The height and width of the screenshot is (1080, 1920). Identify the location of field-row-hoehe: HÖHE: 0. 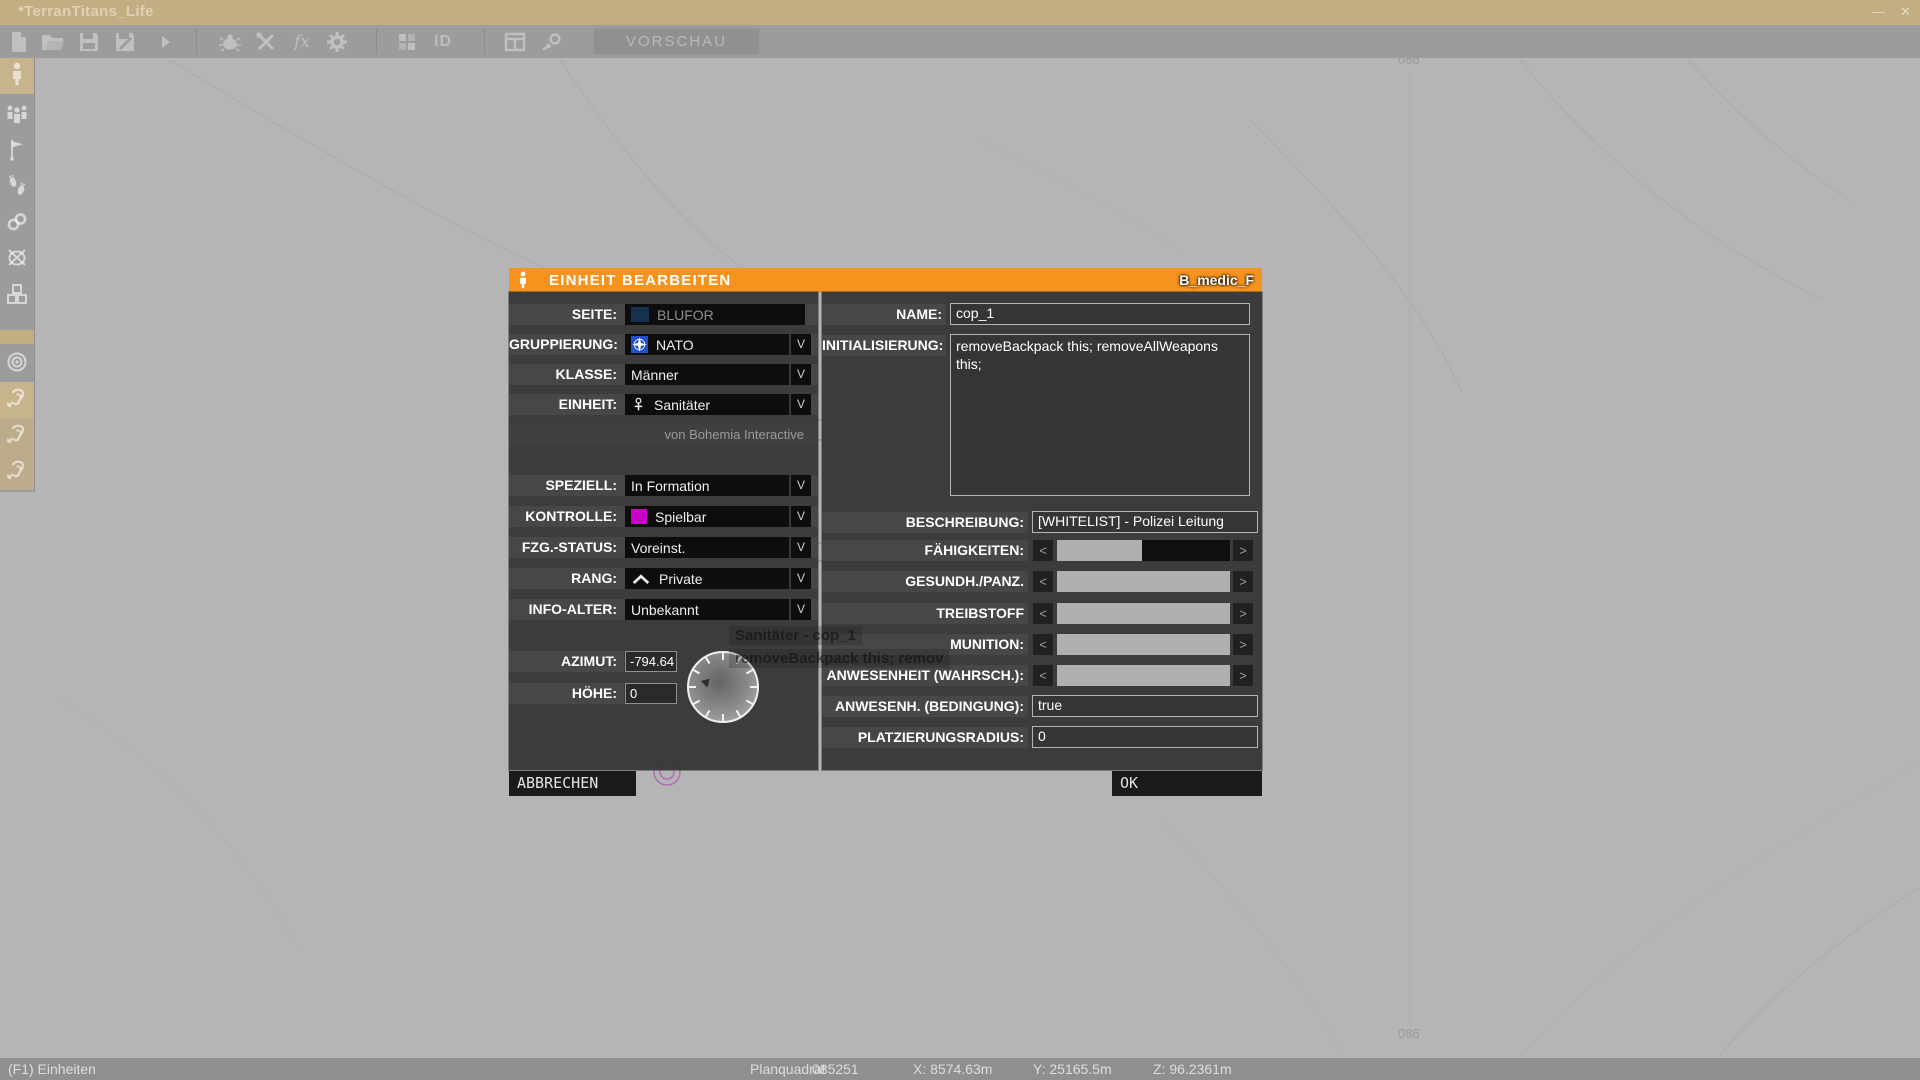
(663, 693).